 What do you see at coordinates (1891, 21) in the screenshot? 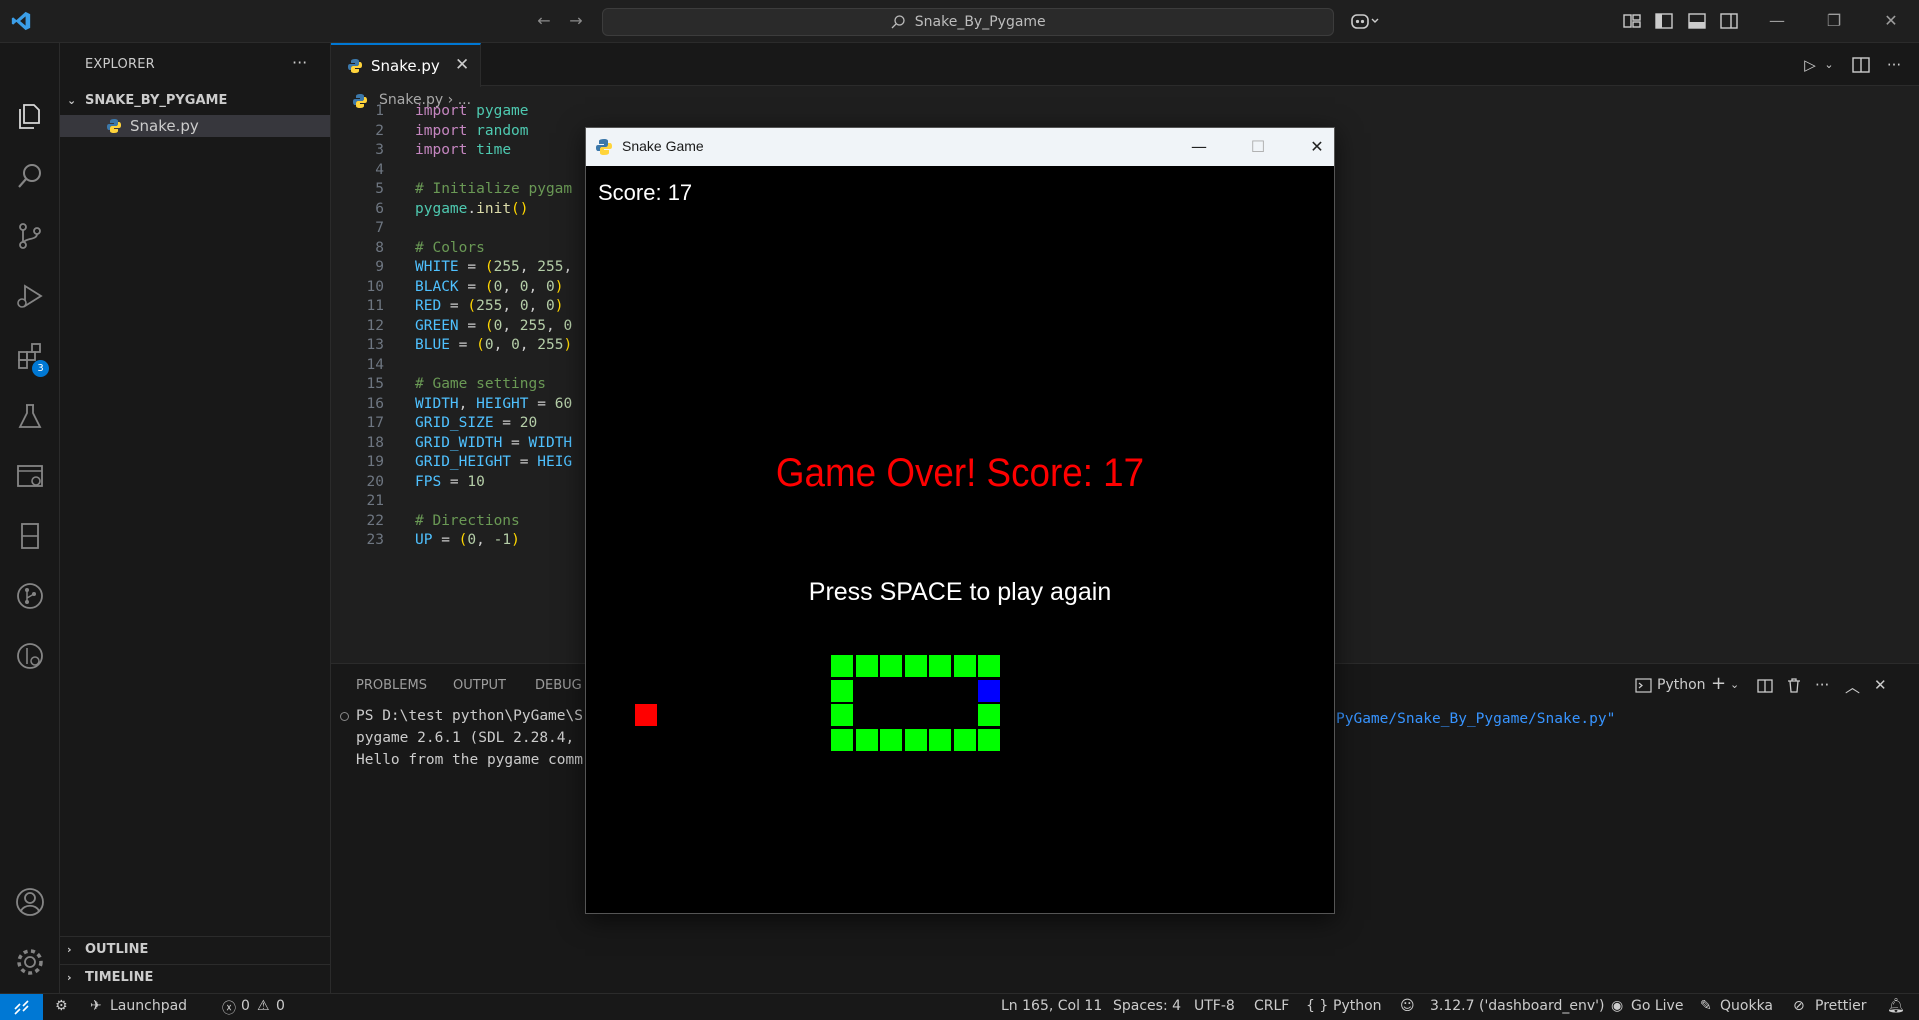
I see `close-window-icon: ✕` at bounding box center [1891, 21].